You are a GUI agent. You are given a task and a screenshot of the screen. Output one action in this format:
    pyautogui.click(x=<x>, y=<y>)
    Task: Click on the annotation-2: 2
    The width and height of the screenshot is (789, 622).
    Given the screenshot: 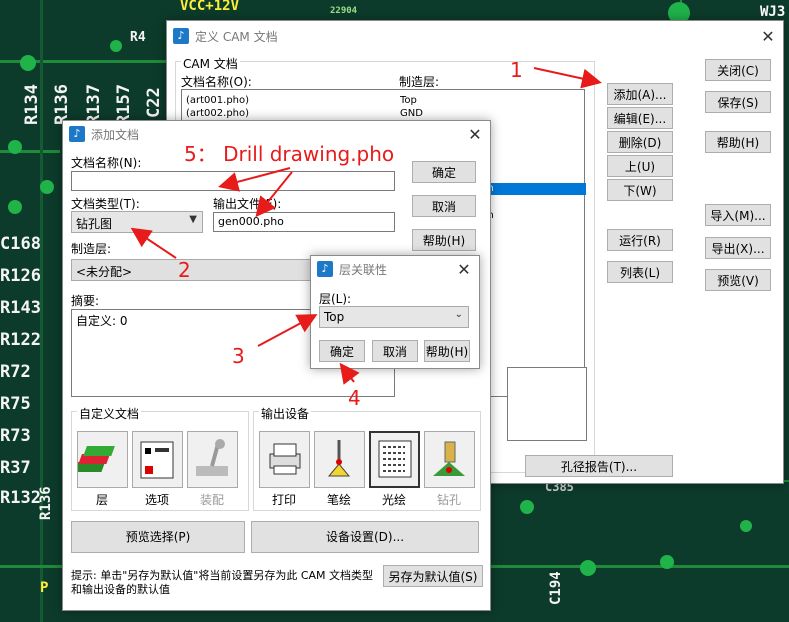 What is the action you would take?
    pyautogui.click(x=184, y=270)
    